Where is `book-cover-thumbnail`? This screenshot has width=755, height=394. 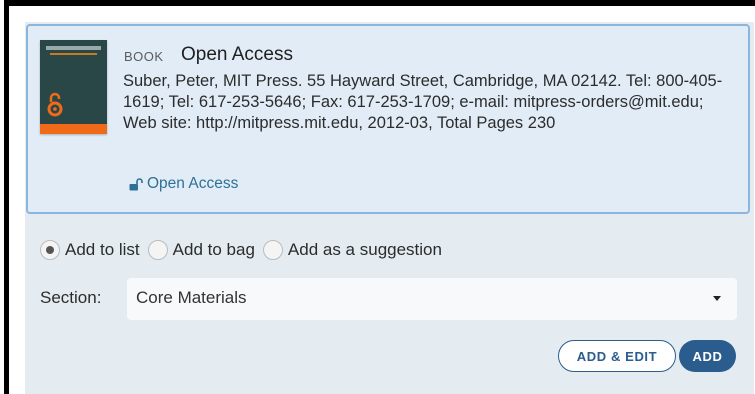
book-cover-thumbnail is located at coordinates (73, 87).